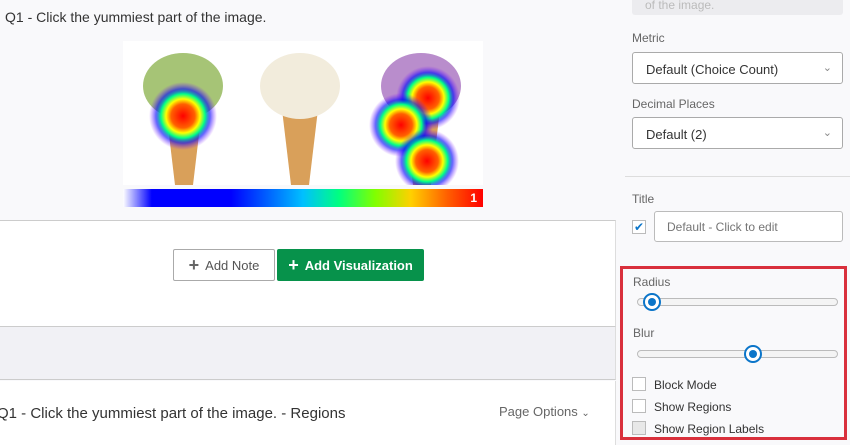 Image resolution: width=850 pixels, height=445 pixels. What do you see at coordinates (737, 354) in the screenshot?
I see `blur-slider` at bounding box center [737, 354].